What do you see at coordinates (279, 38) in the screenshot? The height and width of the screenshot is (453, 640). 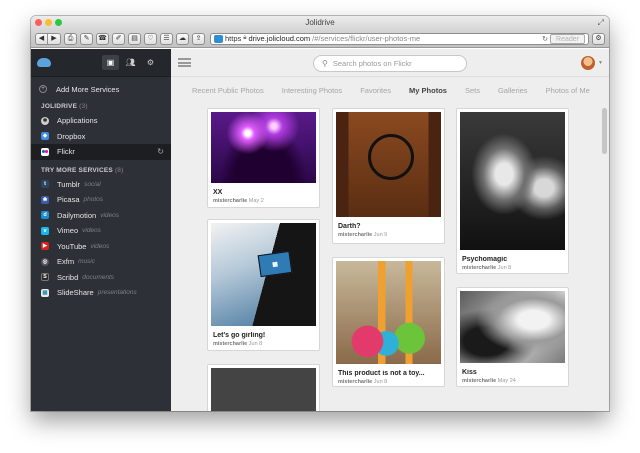 I see `url-host: drive.jolicloud.com` at bounding box center [279, 38].